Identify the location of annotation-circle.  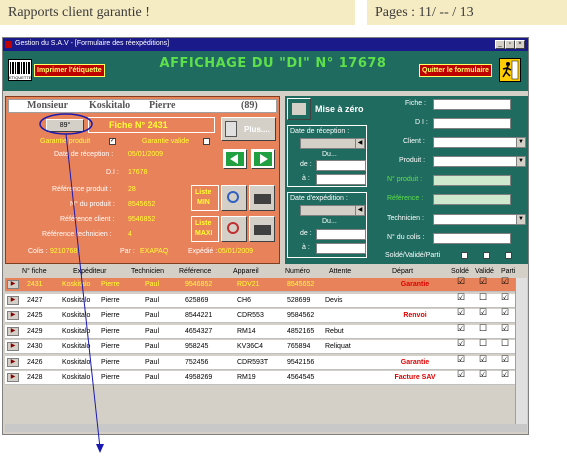
(66, 124).